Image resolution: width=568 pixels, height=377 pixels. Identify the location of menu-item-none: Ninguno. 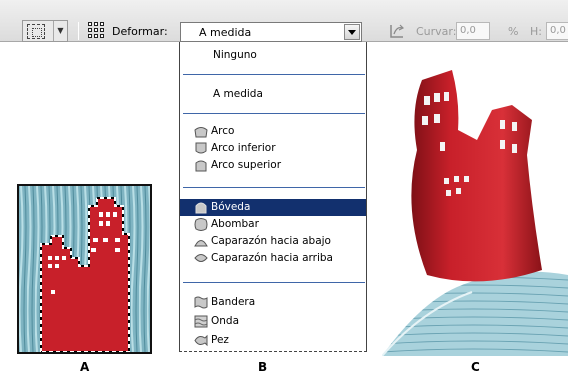
(273, 55).